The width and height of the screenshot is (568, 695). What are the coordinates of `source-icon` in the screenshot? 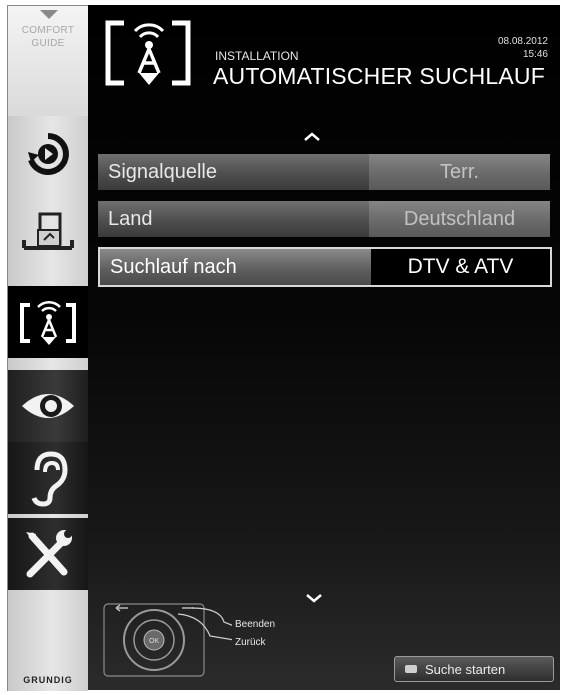 It's located at (48, 154).